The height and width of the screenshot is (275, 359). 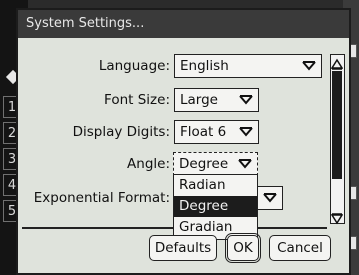 I want to click on scroll-down-button, so click(x=337, y=217).